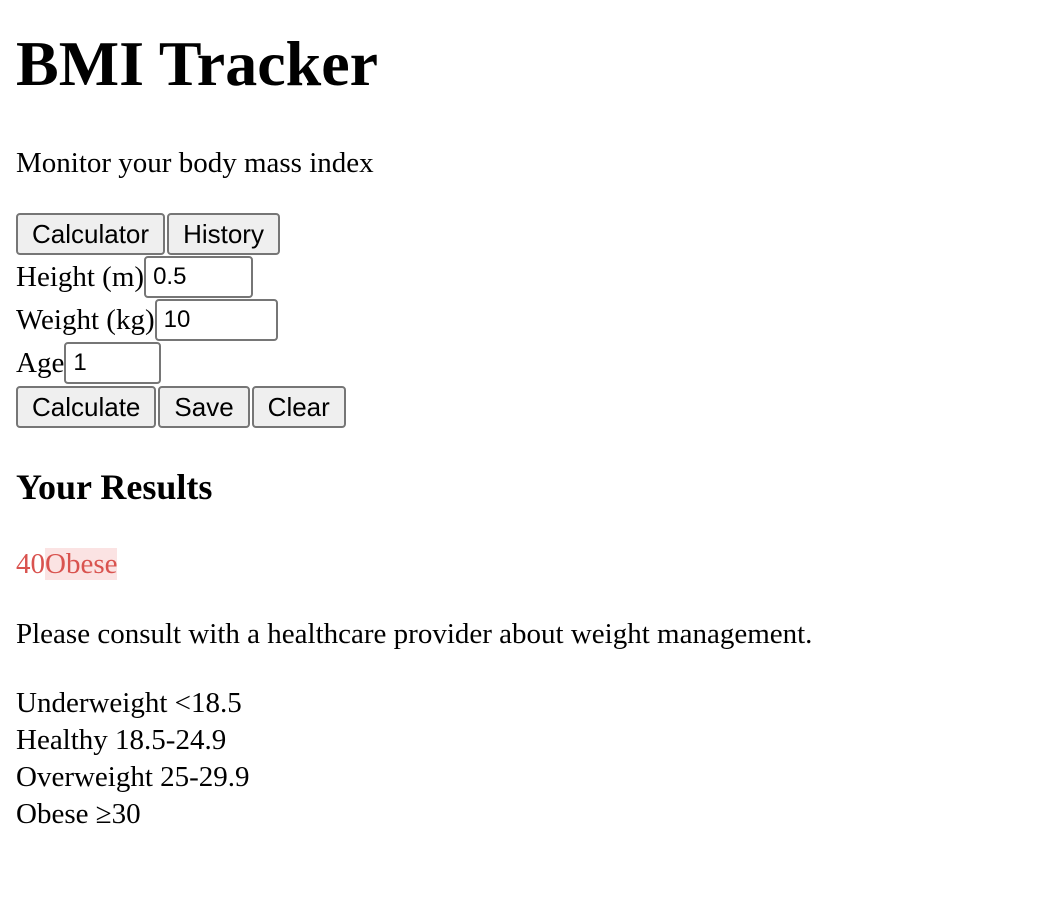  I want to click on age-label: Age, so click(40, 363).